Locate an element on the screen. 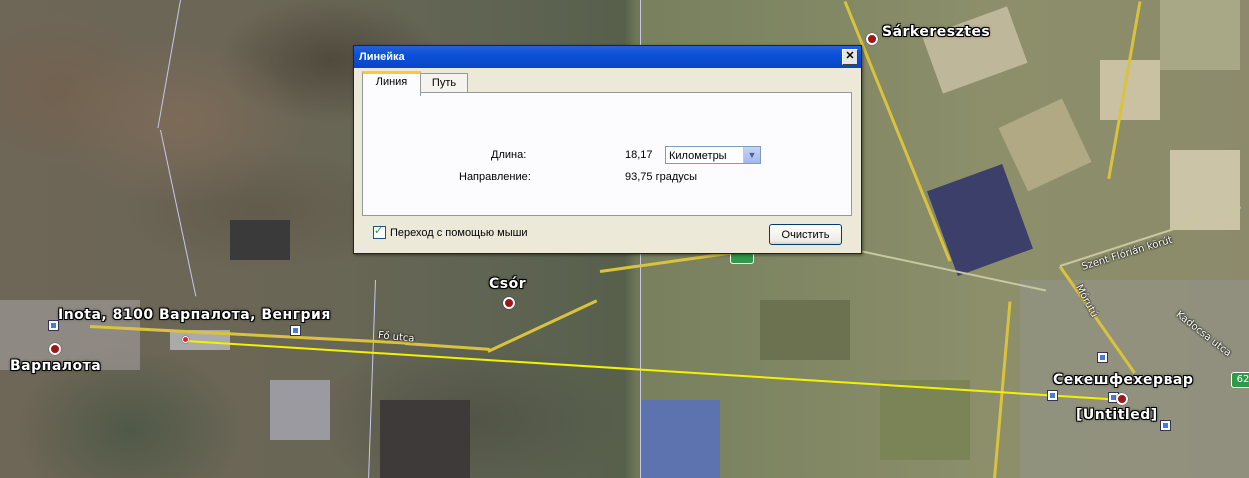  length-value: 18,17 is located at coordinates (639, 155).